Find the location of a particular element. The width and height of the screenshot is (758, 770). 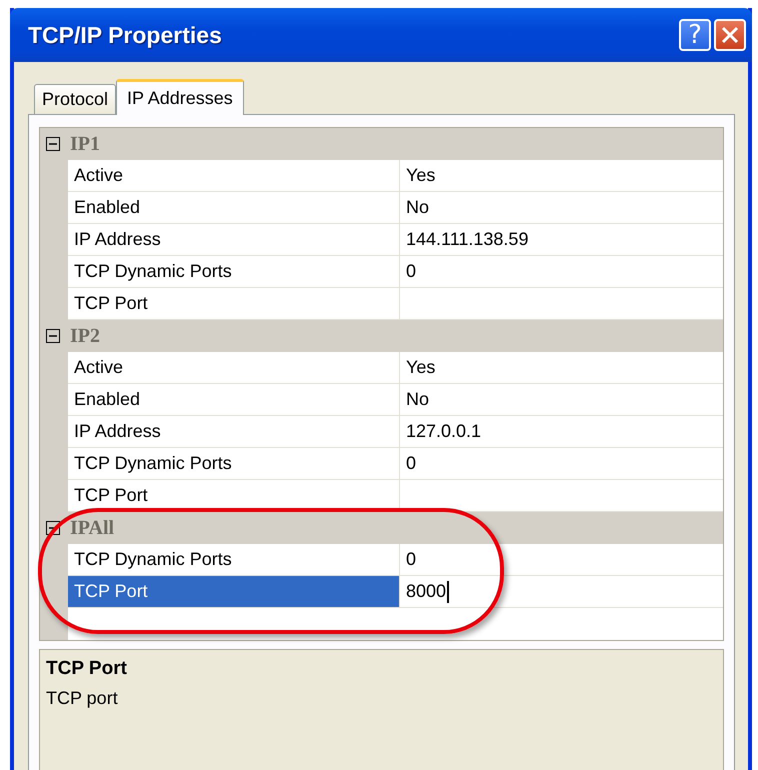

property-name: TCP Port is located at coordinates (234, 592).